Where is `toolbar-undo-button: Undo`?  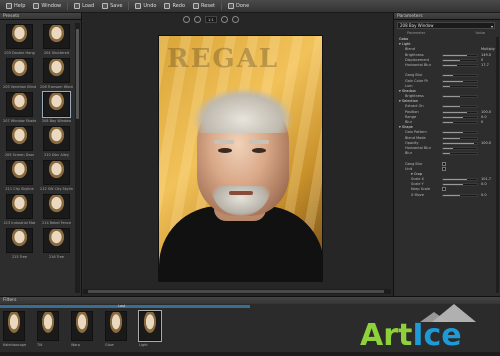 toolbar-undo-button: Undo is located at coordinates (145, 6).